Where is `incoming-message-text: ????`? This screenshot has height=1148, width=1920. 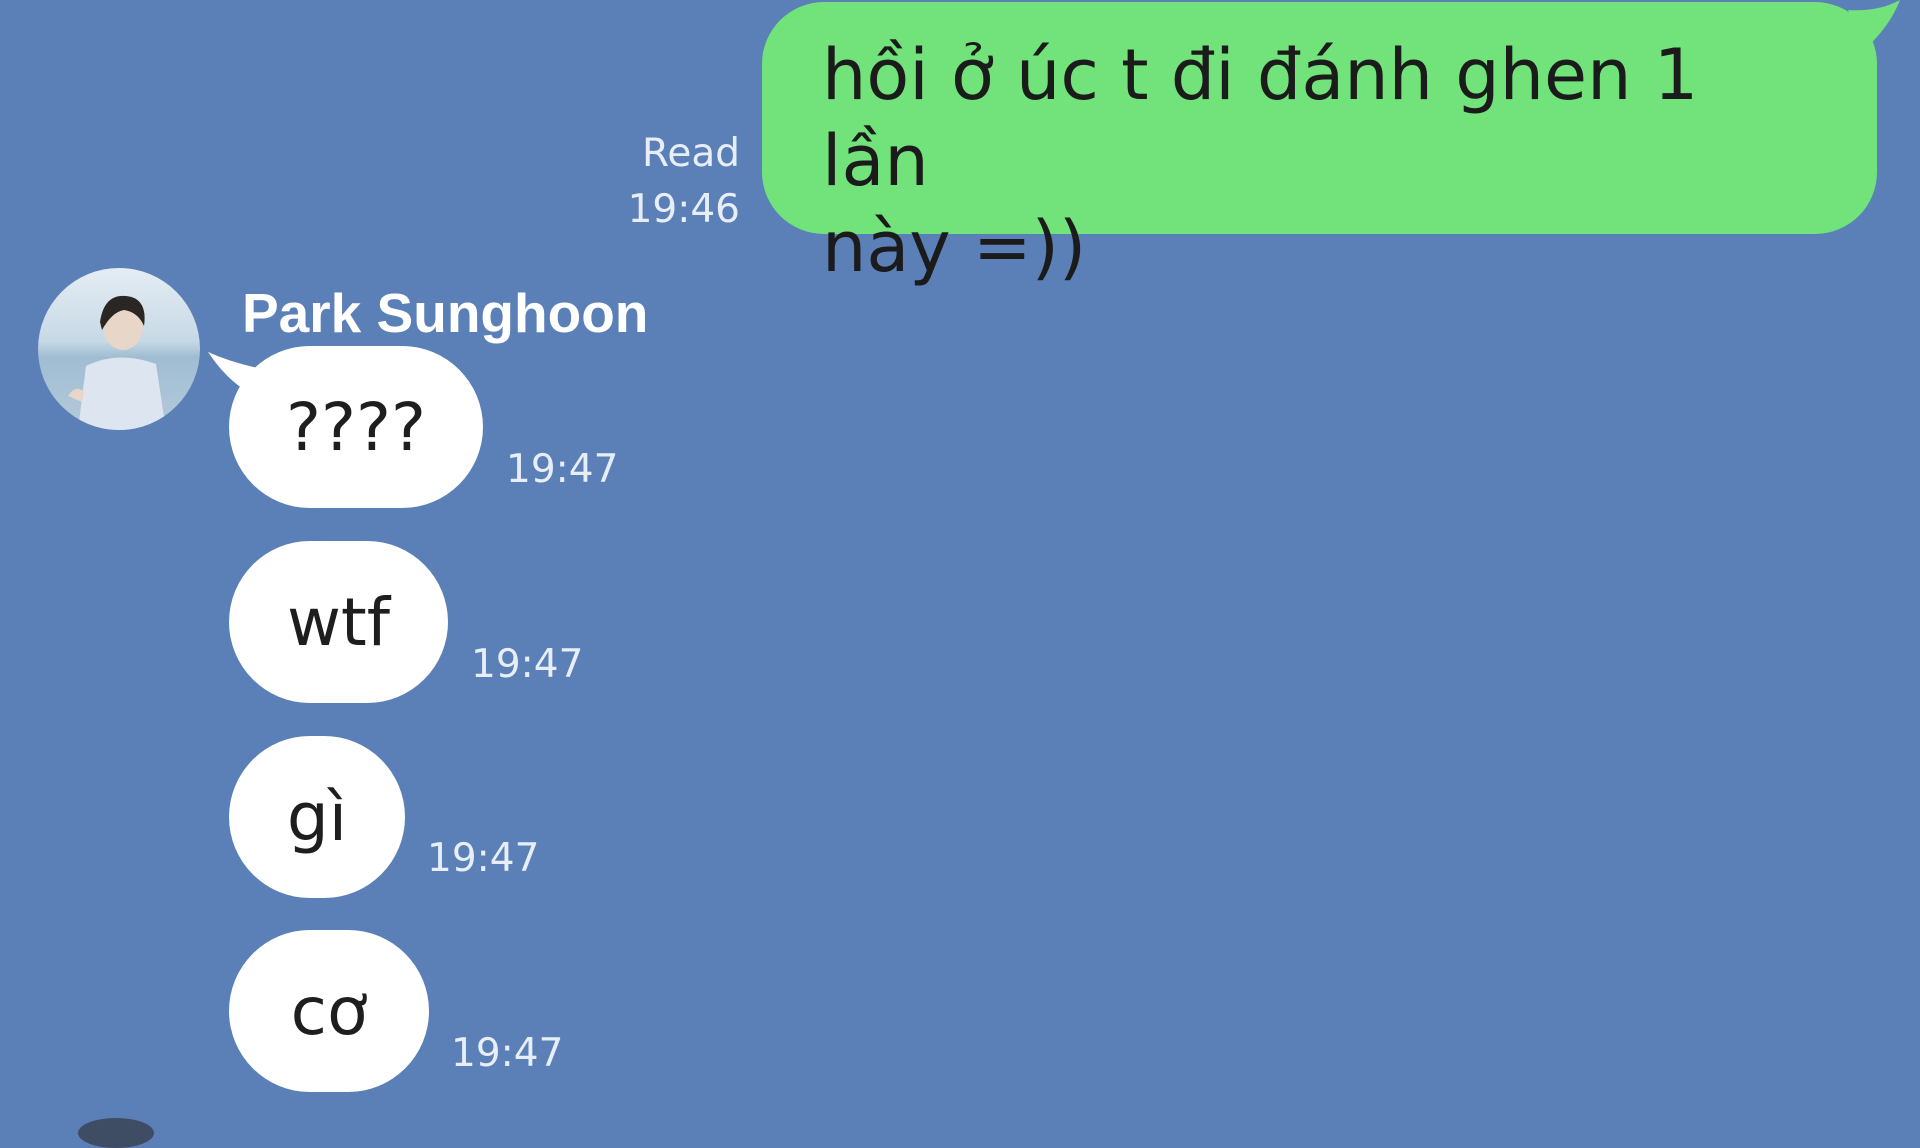
incoming-message-text: ???? is located at coordinates (356, 427).